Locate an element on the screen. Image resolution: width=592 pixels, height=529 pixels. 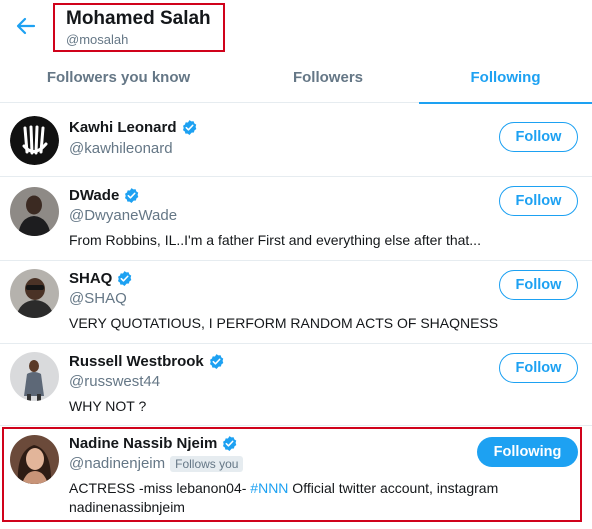
user-name: Kawhi Leonard is located at coordinates (123, 127).